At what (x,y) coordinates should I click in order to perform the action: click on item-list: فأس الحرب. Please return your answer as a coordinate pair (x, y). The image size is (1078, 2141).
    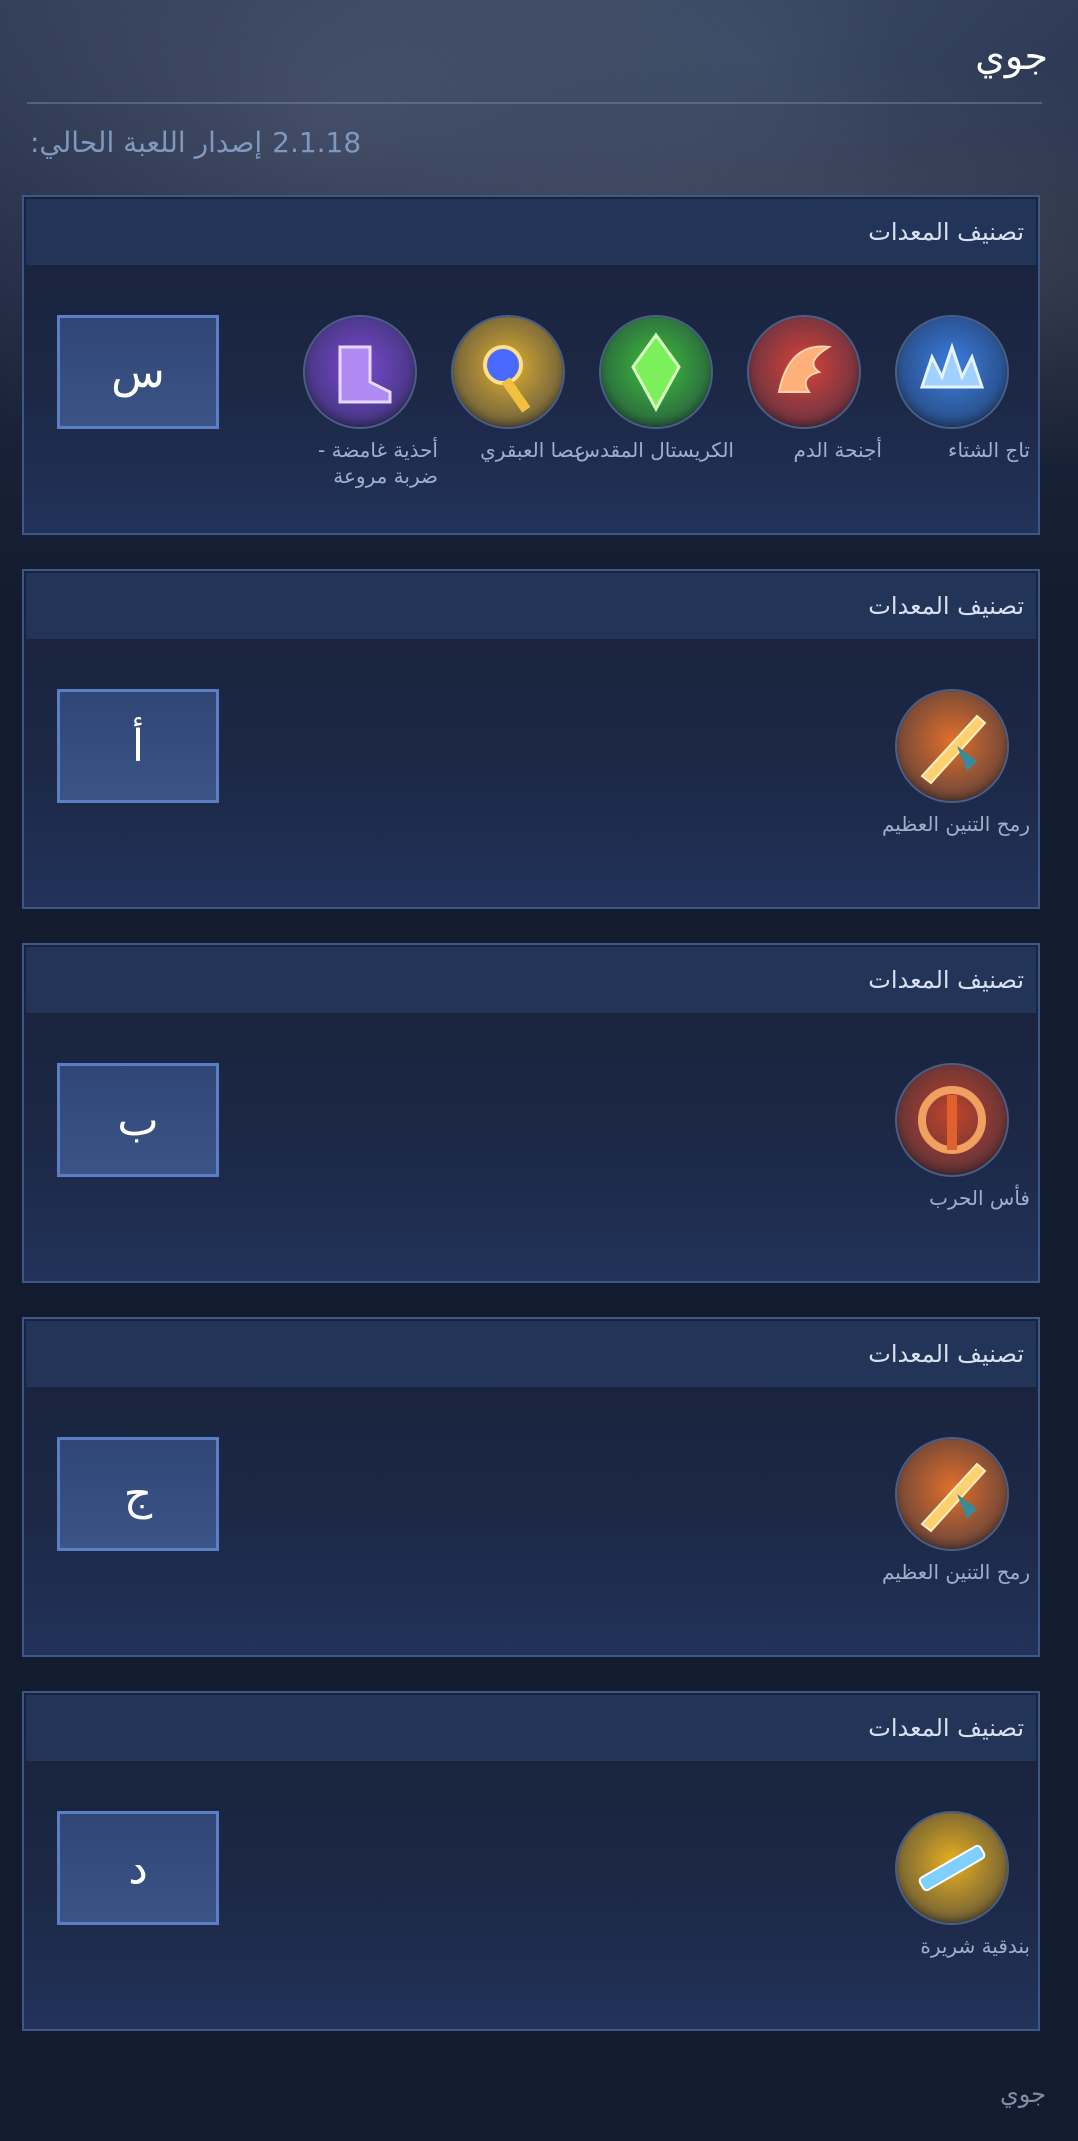
    Looking at the image, I should click on (962, 1137).